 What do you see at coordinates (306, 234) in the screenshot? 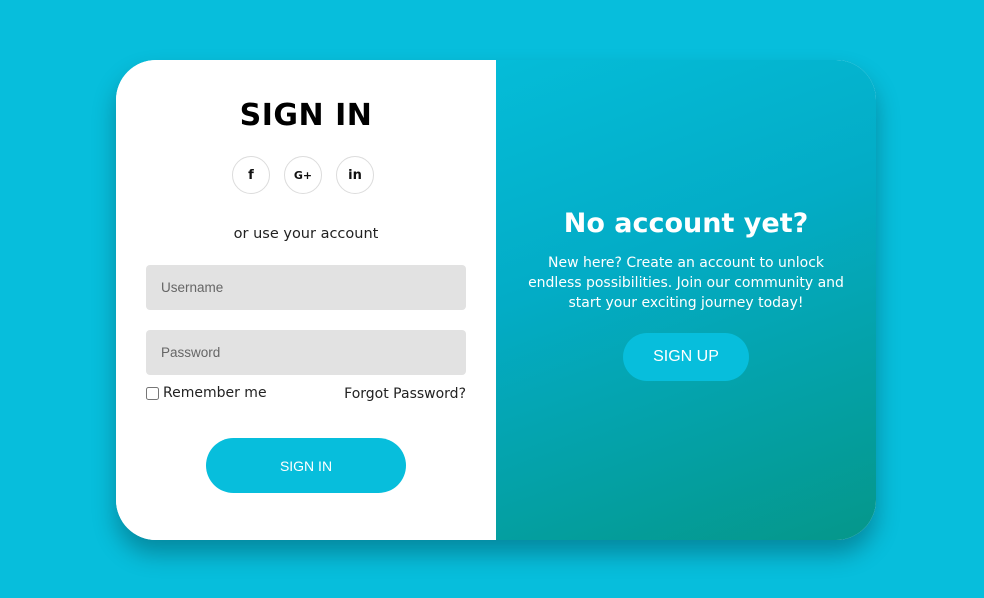
I see `signin-subtitle: or use your account` at bounding box center [306, 234].